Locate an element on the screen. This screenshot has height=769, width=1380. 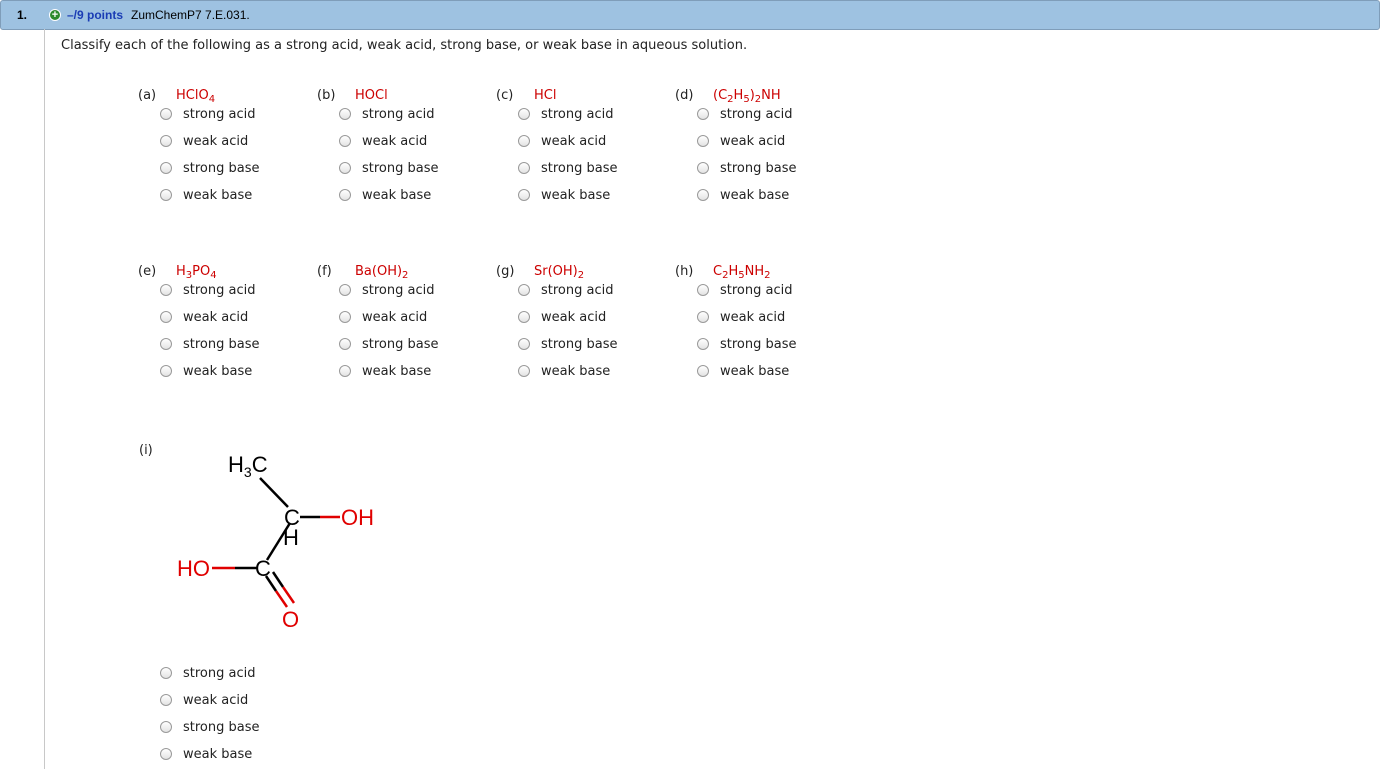
part-letter: (g) is located at coordinates (505, 271).